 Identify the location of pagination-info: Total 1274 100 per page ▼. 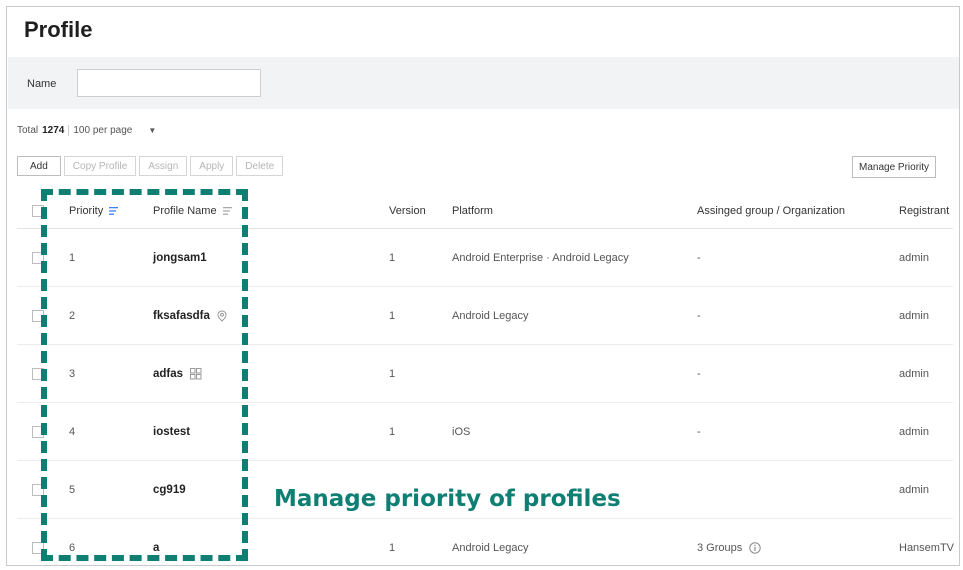
(86, 130).